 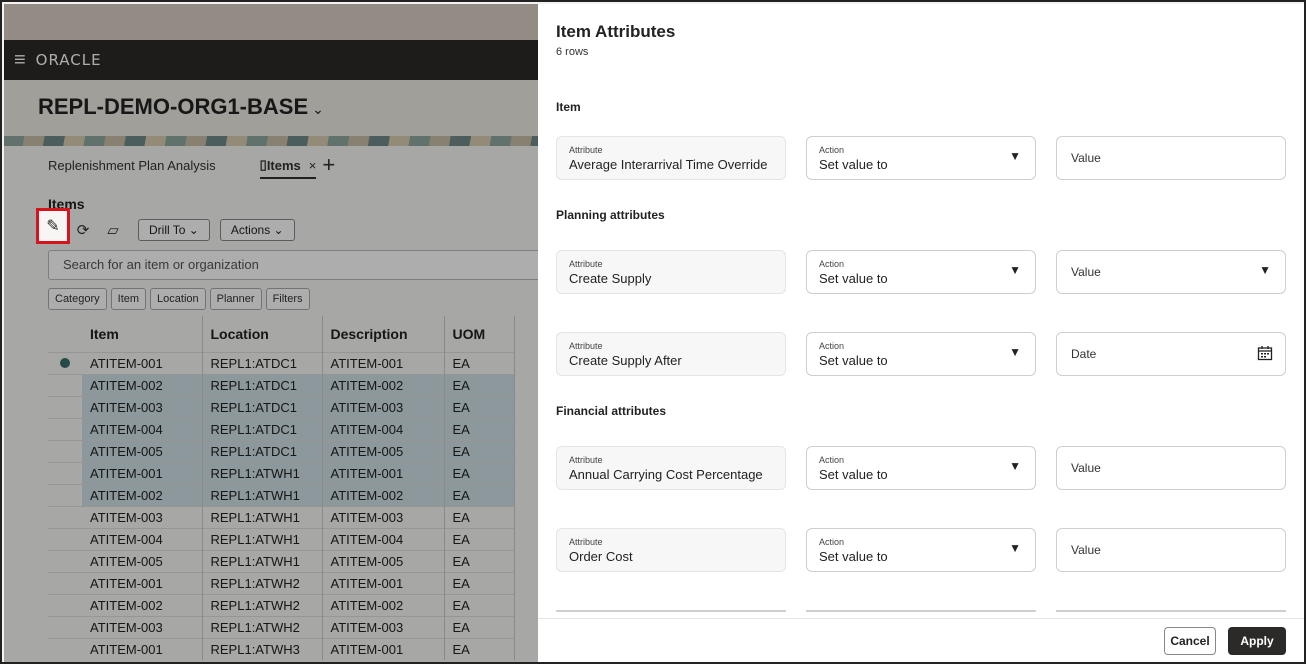 What do you see at coordinates (313, 165) in the screenshot?
I see `close-icon: ×` at bounding box center [313, 165].